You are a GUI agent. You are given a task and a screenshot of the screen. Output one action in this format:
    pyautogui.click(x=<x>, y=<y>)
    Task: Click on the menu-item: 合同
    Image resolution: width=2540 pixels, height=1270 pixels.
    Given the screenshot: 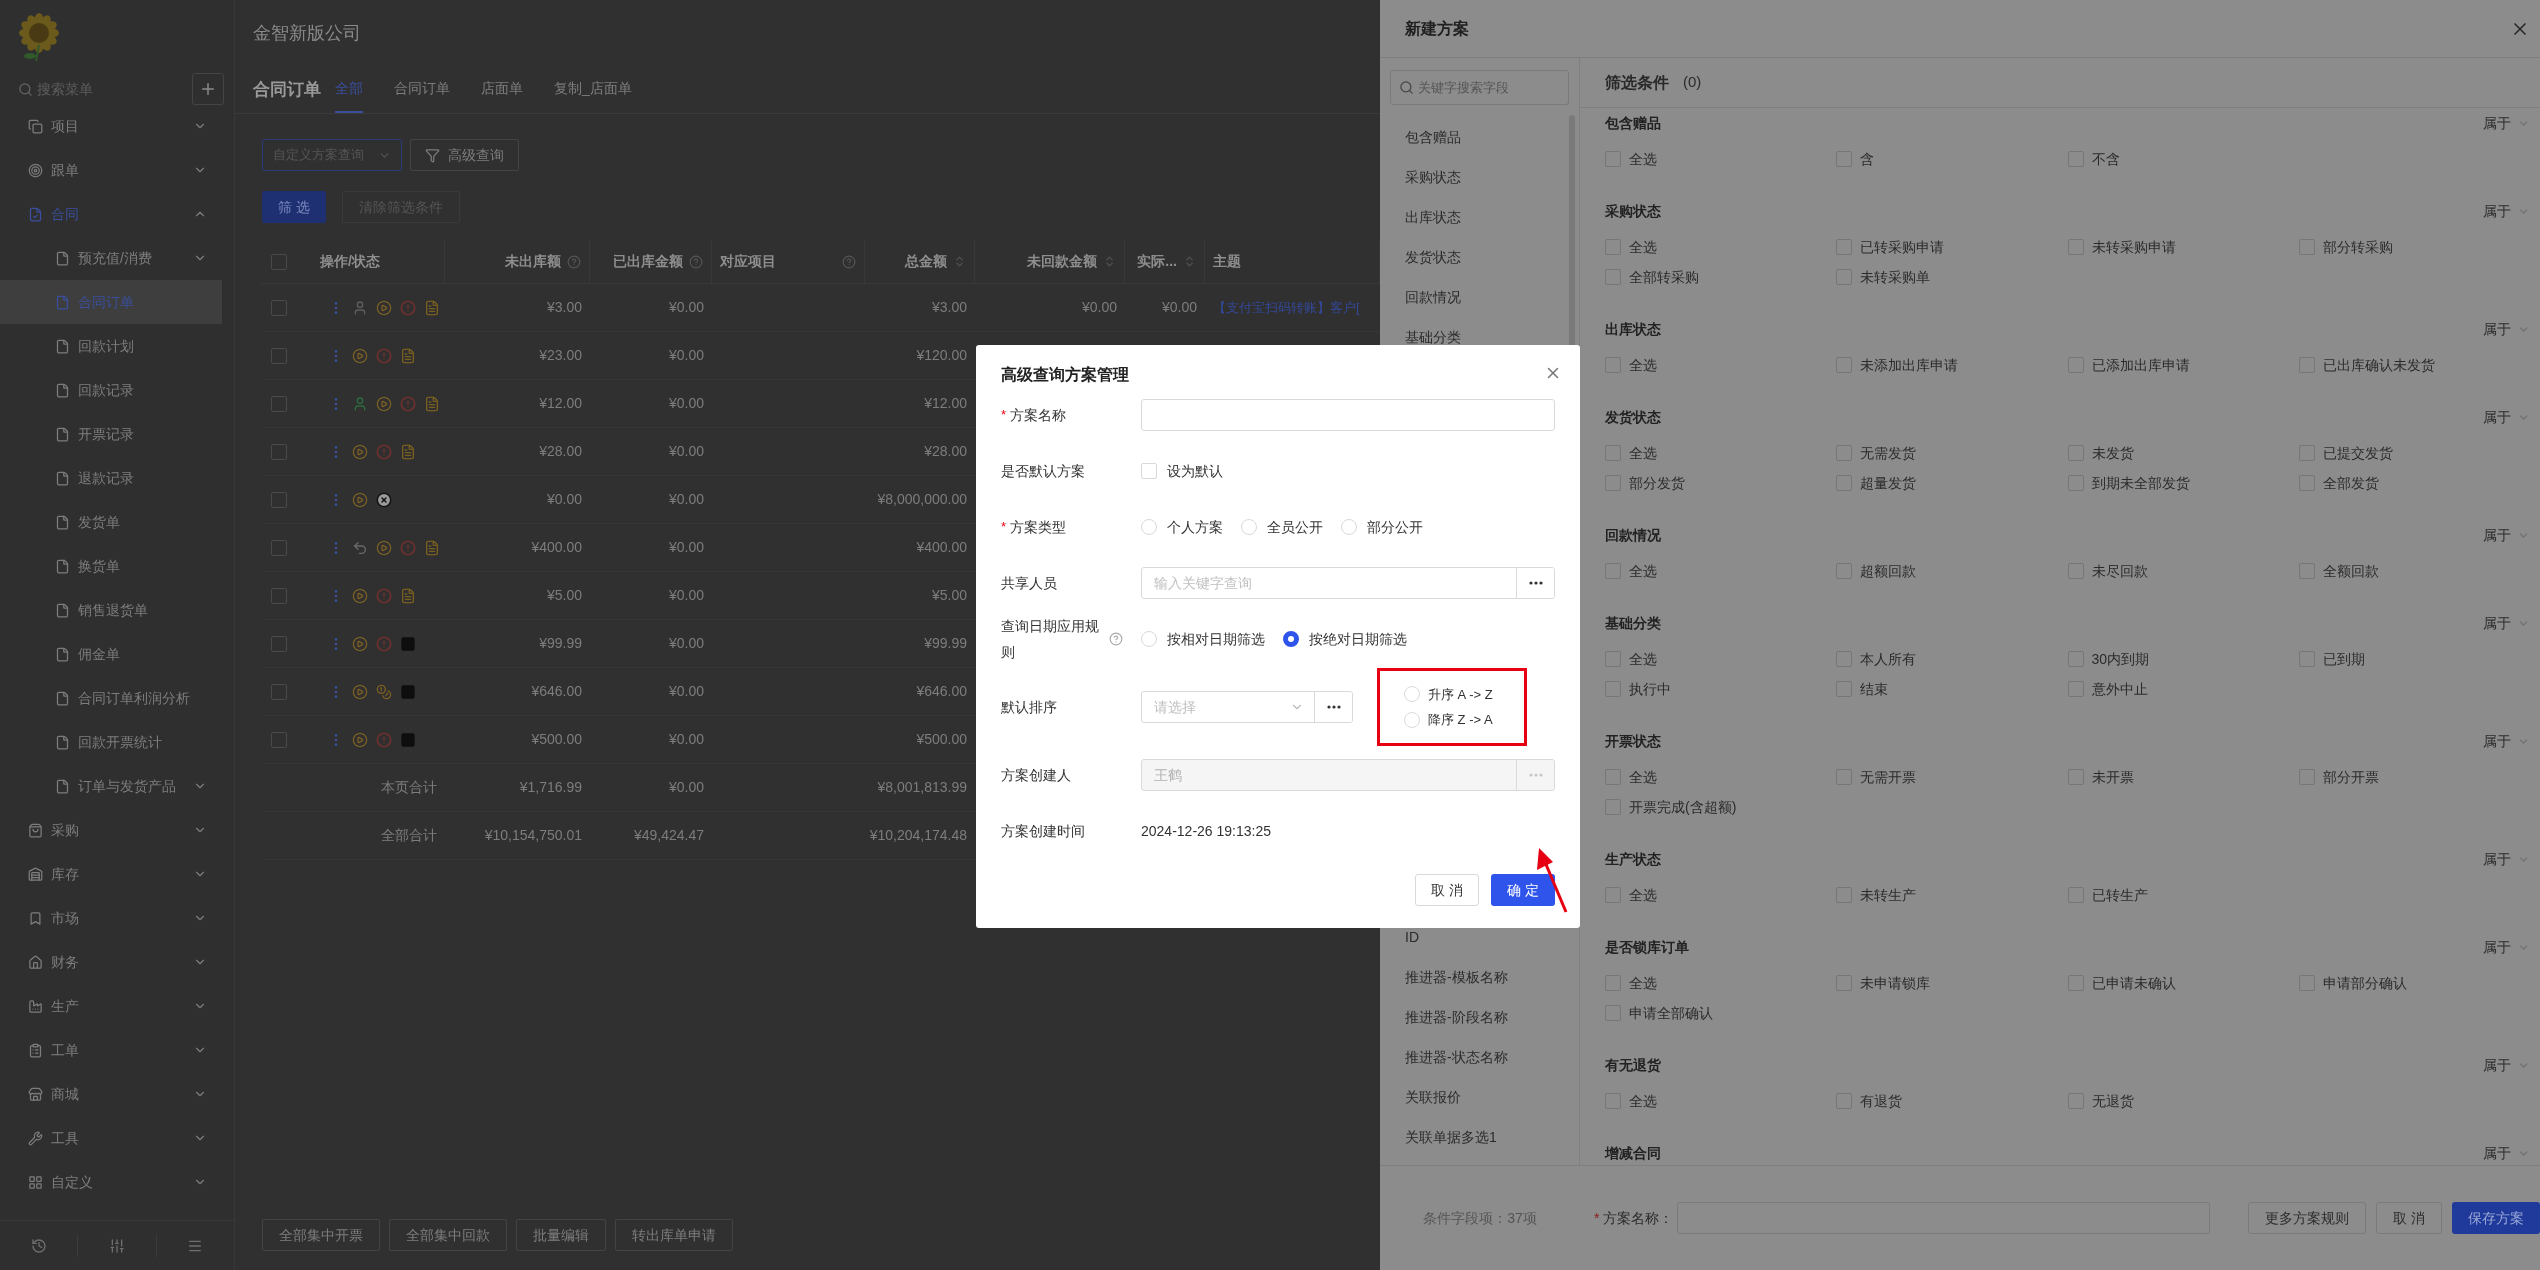 What is the action you would take?
    pyautogui.click(x=111, y=214)
    